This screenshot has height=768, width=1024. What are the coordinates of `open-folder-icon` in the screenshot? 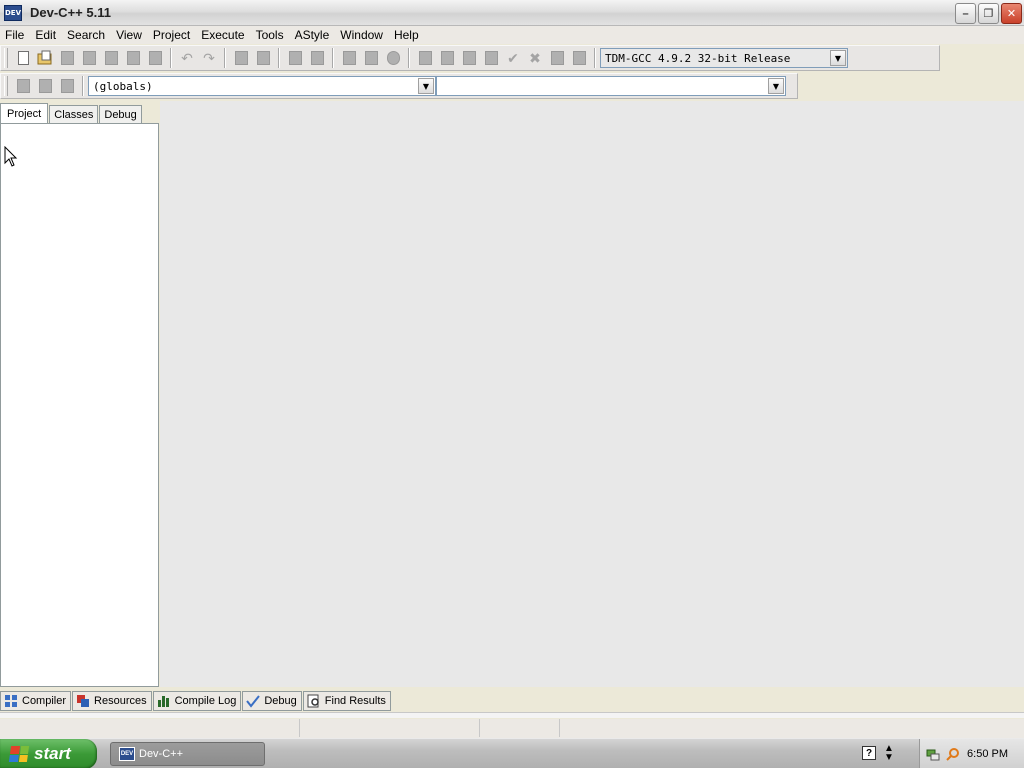 It's located at (44, 57).